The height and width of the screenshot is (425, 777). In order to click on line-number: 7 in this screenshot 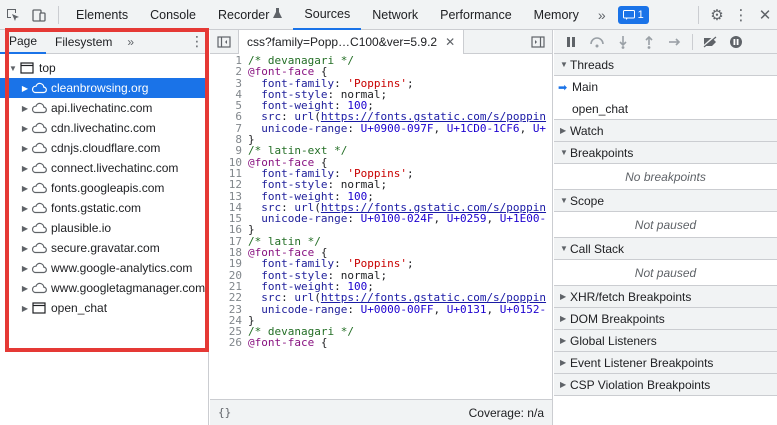, I will do `click(229, 128)`.